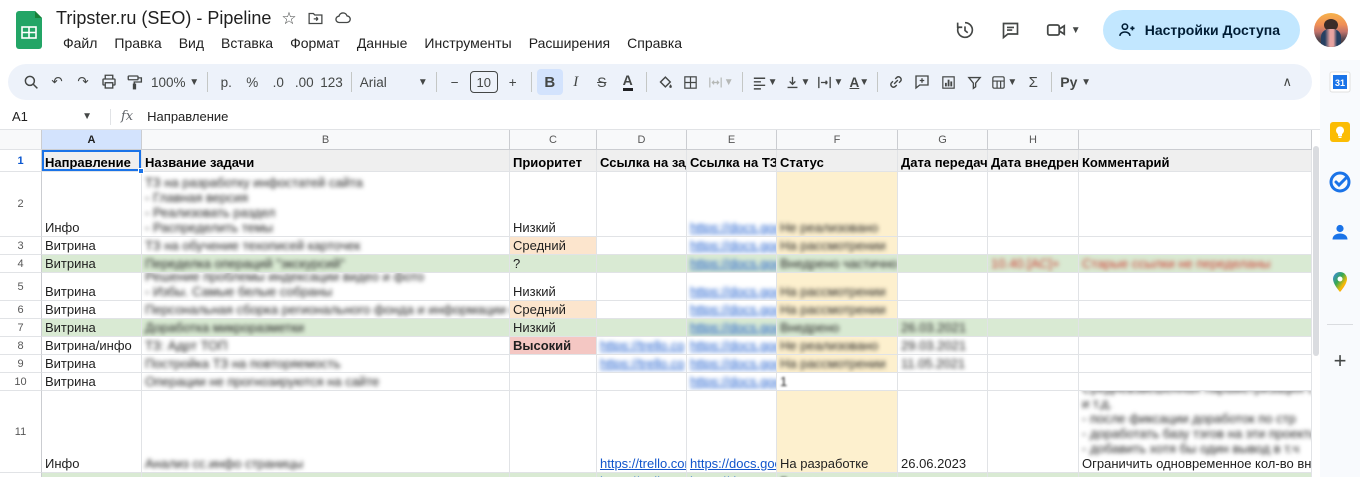  I want to click on cell-E12: https://docs.goo, so click(732, 475).